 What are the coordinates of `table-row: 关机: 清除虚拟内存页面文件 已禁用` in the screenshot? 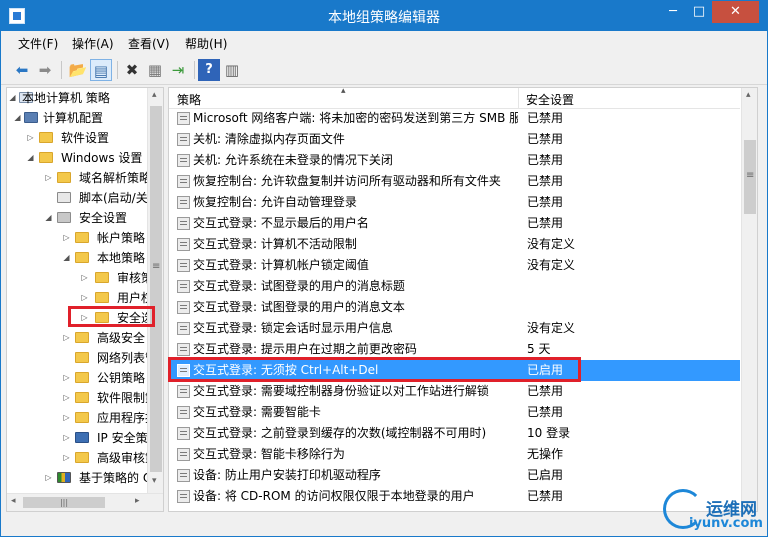 It's located at (454, 139).